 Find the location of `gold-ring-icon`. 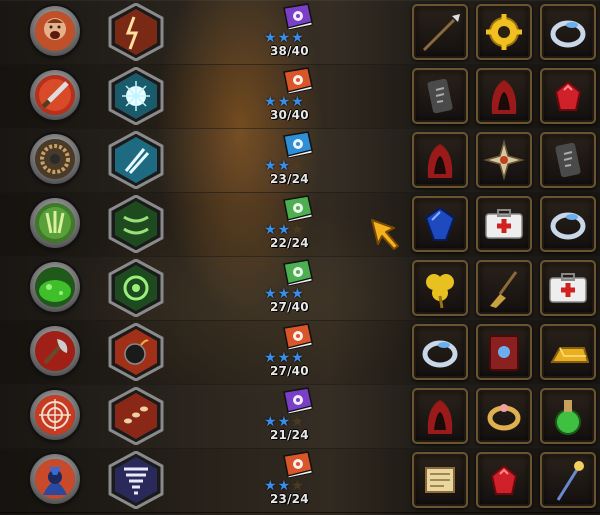

gold-ring-icon is located at coordinates (504, 417).